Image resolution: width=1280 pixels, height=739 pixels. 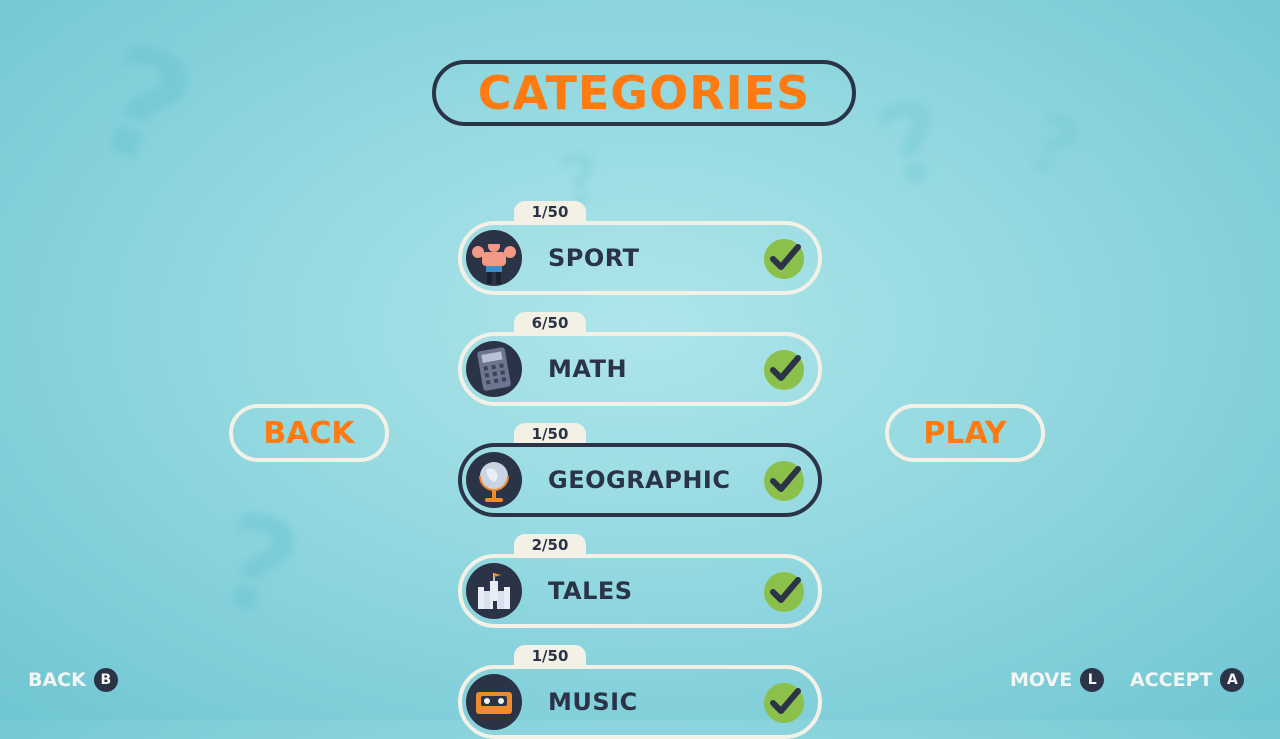 What do you see at coordinates (1171, 680) in the screenshot?
I see `hint-accept-label: ACCEPT` at bounding box center [1171, 680].